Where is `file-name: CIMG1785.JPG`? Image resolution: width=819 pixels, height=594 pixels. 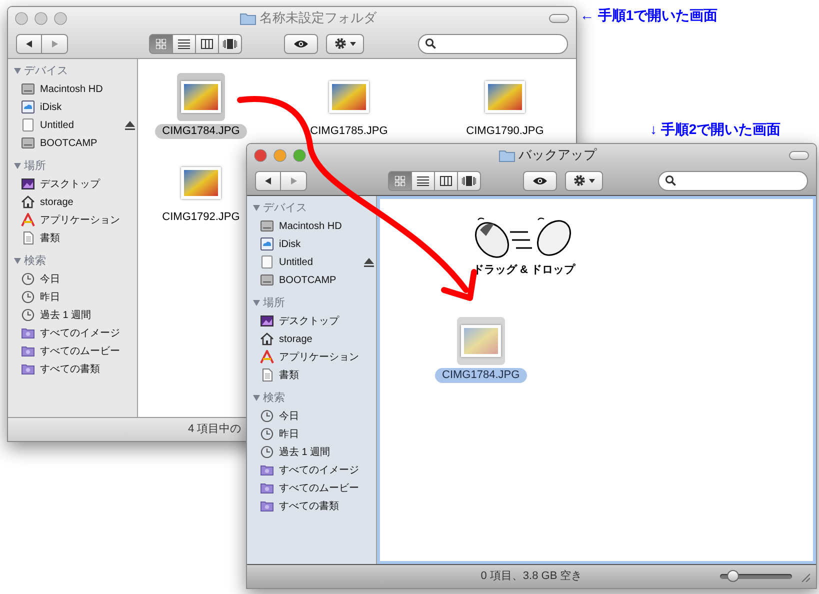 file-name: CIMG1785.JPG is located at coordinates (349, 131).